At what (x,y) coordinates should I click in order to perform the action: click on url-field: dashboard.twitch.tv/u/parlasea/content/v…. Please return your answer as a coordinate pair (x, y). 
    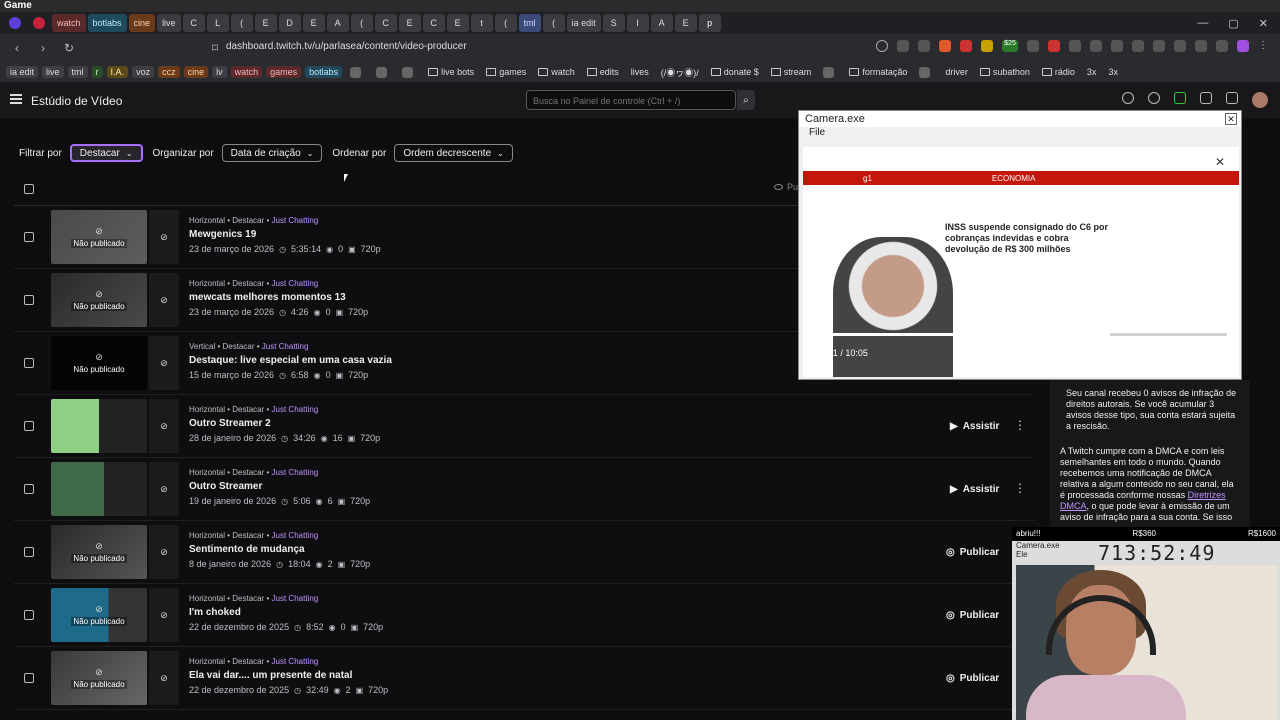
    Looking at the image, I should click on (346, 46).